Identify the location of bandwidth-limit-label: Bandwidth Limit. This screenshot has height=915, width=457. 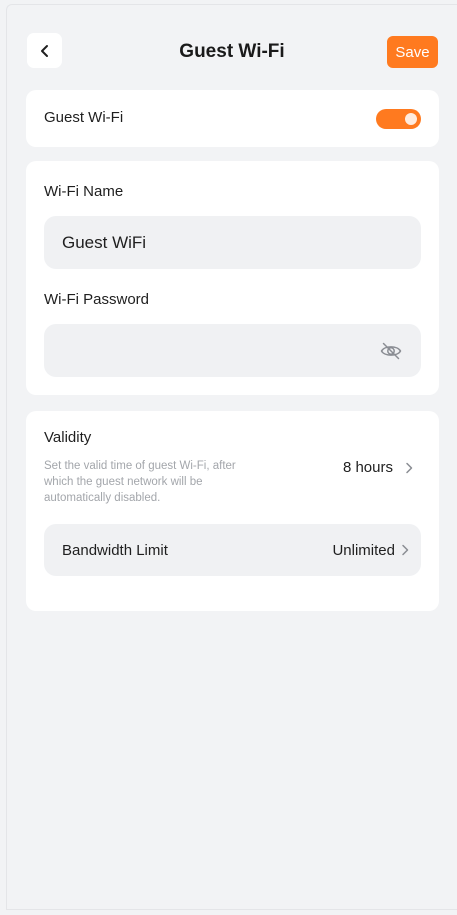
(115, 550).